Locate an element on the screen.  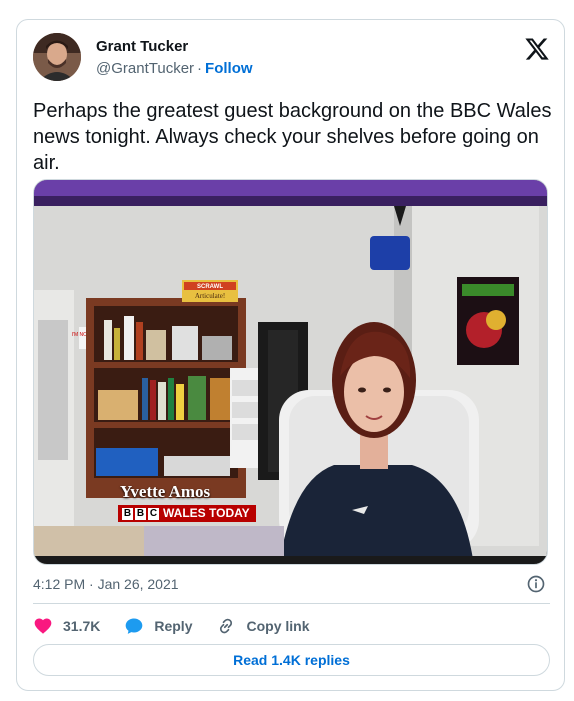
tweet-timestamp: 4:12 PM · Jan 26, 2021 is located at coordinates (106, 584).